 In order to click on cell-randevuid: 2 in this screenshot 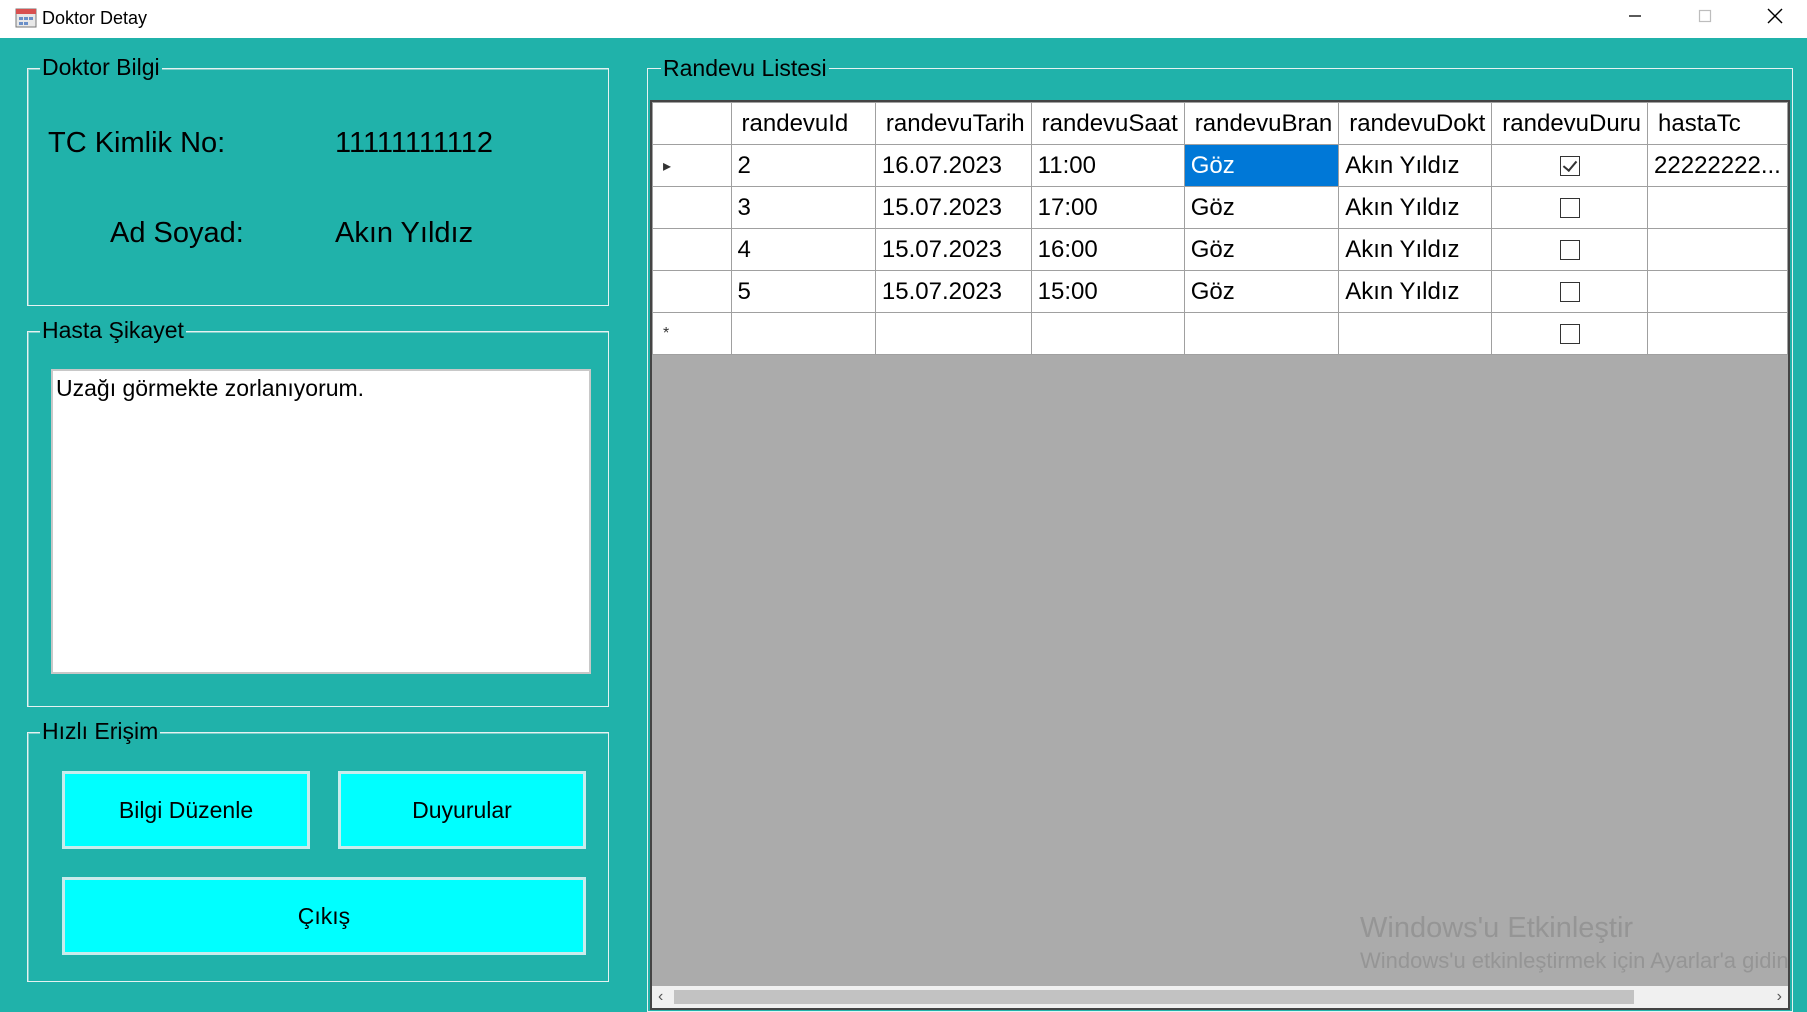, I will do `click(803, 165)`.